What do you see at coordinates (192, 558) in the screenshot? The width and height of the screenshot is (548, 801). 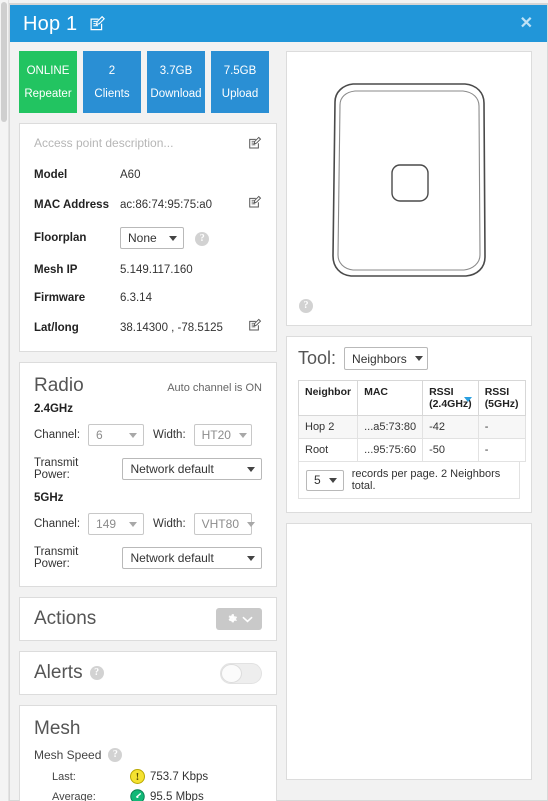 I see `transmit-power-select-5: Network default` at bounding box center [192, 558].